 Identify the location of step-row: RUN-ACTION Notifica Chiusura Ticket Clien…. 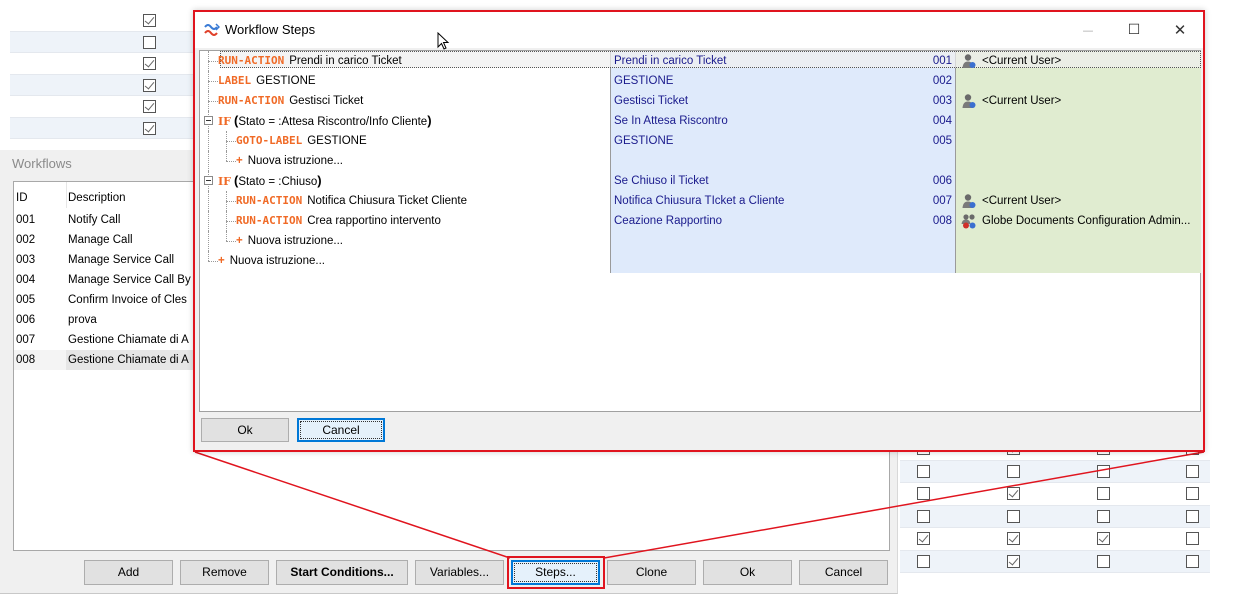
(700, 201).